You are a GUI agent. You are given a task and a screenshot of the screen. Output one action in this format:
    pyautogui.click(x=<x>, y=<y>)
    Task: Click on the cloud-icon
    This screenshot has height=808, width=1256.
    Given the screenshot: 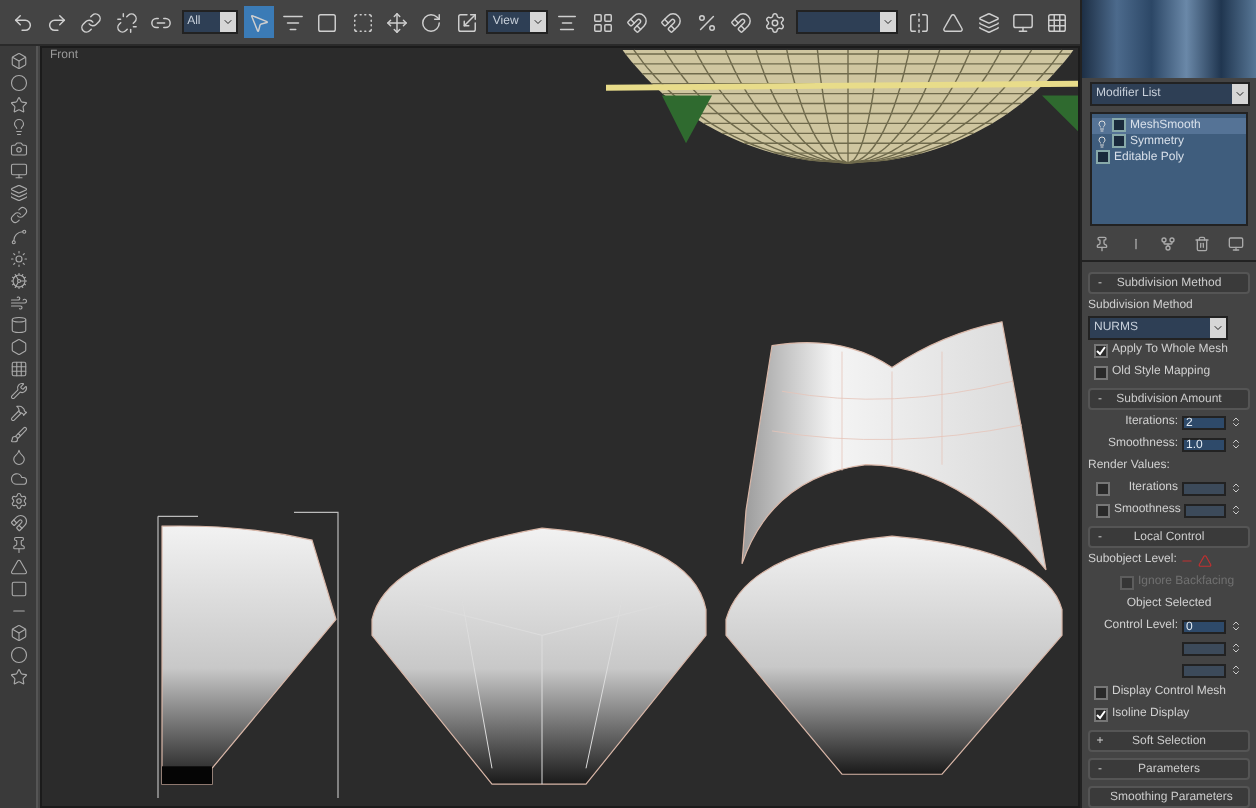 What is the action you would take?
    pyautogui.click(x=18, y=479)
    